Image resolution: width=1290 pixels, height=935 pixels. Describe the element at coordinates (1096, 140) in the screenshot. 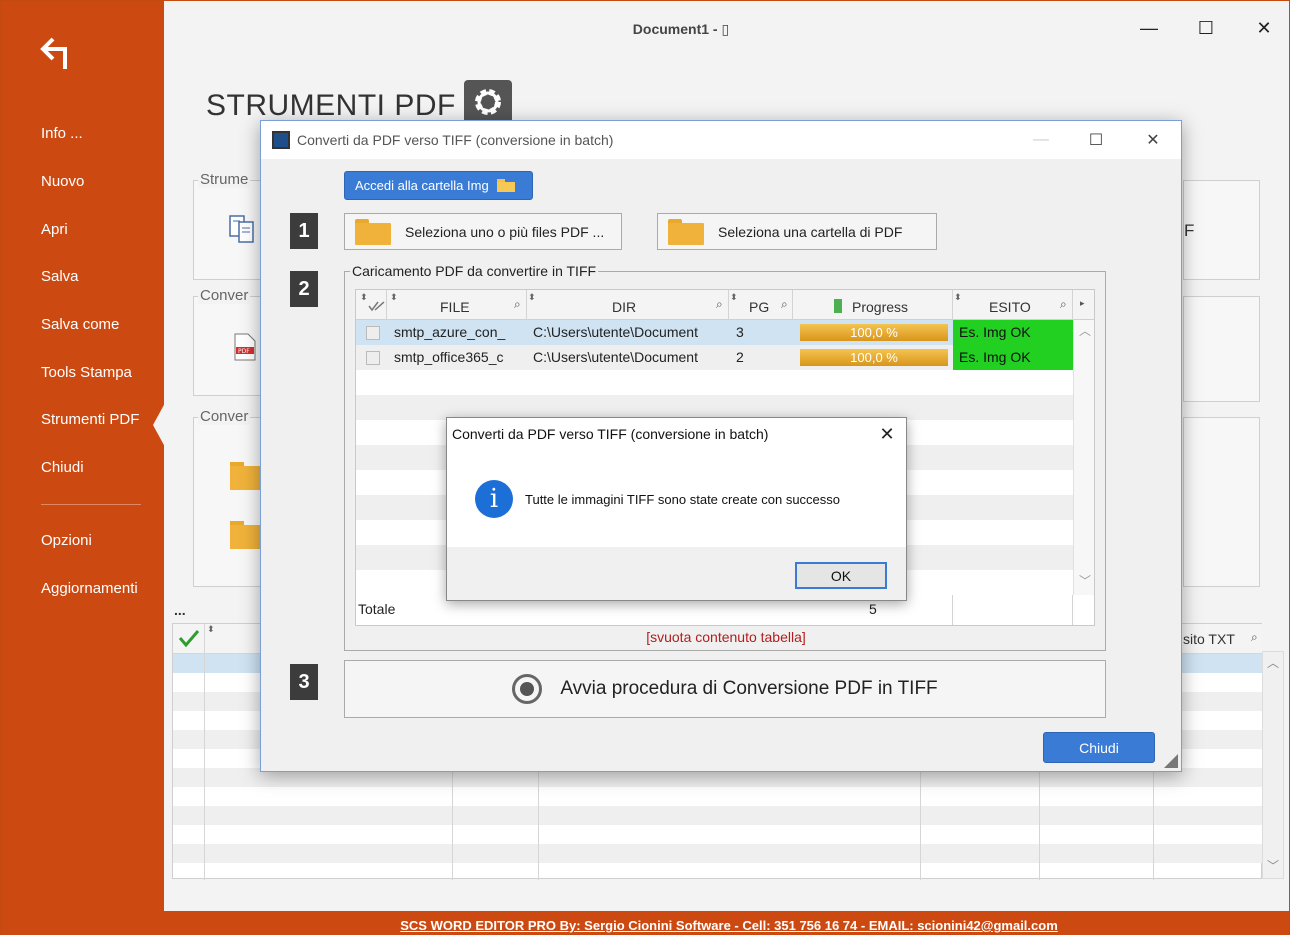

I see `dialog-maximize-button: ☐` at that location.